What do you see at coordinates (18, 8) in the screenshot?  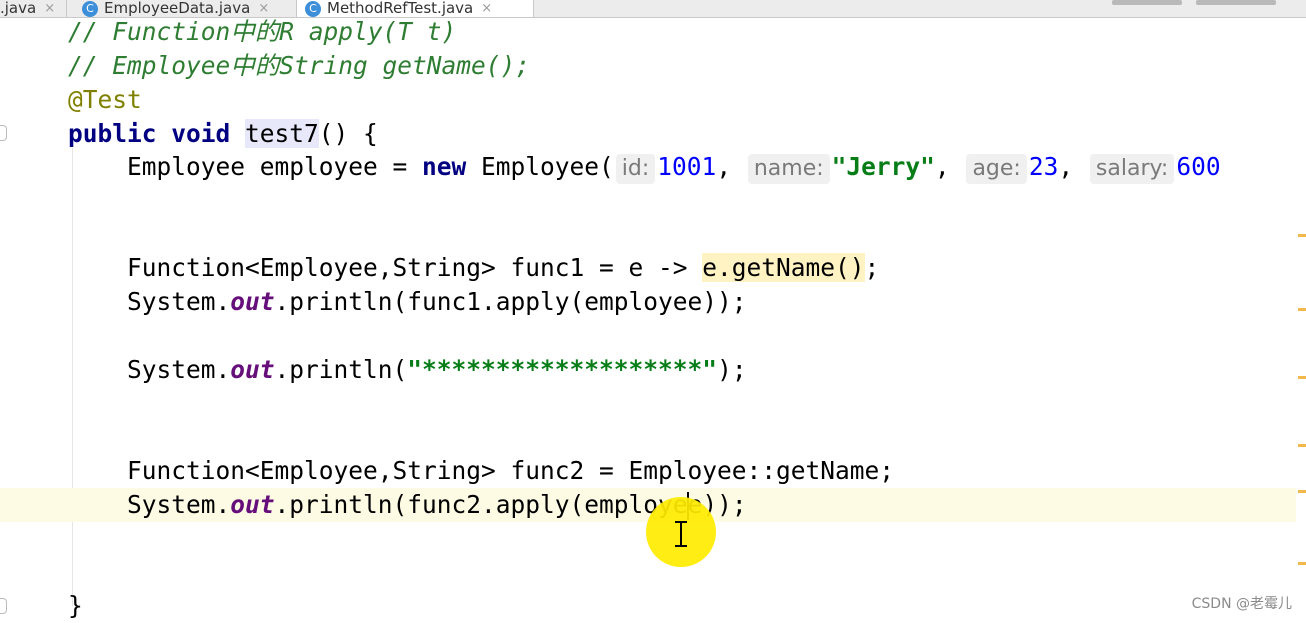 I see `tab-label: .java` at bounding box center [18, 8].